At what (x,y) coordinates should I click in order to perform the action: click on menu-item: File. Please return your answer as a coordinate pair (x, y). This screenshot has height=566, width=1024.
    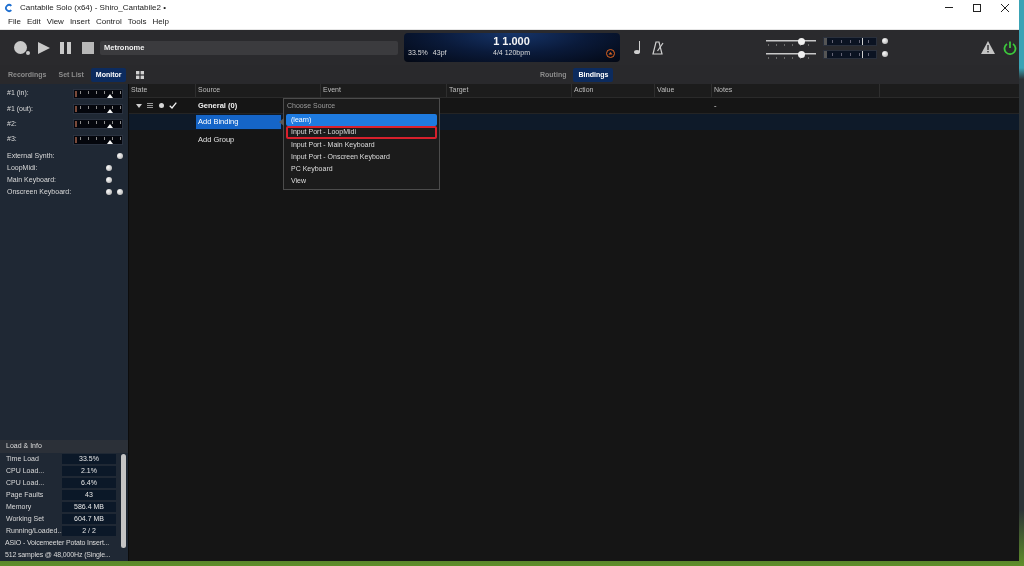
    Looking at the image, I should click on (14, 22).